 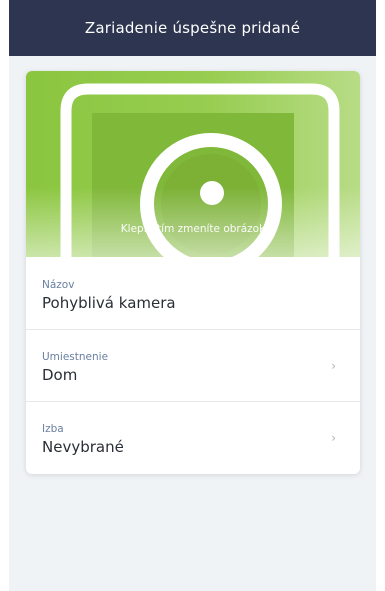 I want to click on image-fade-overlay, so click(x=193, y=222).